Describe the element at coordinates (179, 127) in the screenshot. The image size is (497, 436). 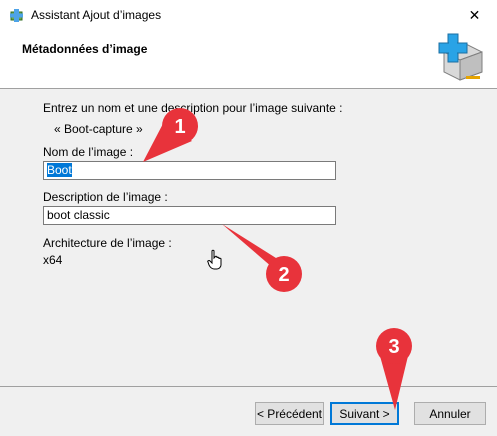
I see `callout-1: 1` at that location.